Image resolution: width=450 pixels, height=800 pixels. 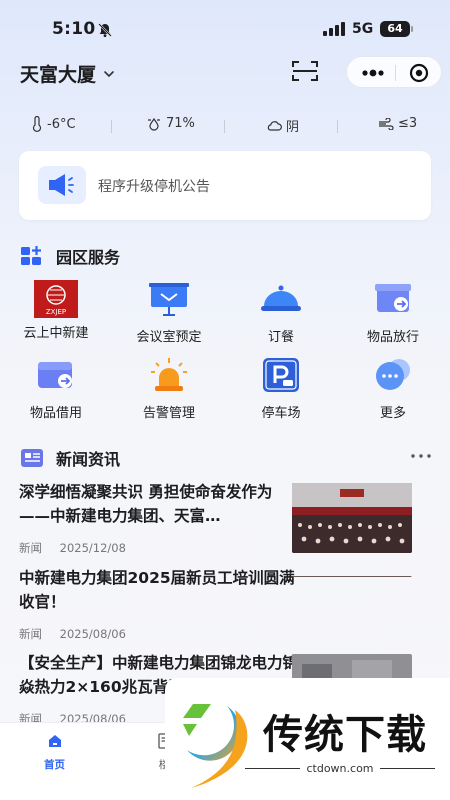 I want to click on dish-cover-icon, so click(x=281, y=298).